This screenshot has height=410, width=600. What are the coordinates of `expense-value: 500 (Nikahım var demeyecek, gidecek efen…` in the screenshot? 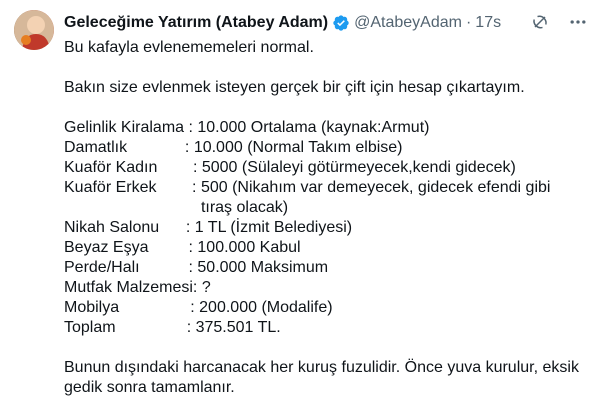 It's located at (377, 197).